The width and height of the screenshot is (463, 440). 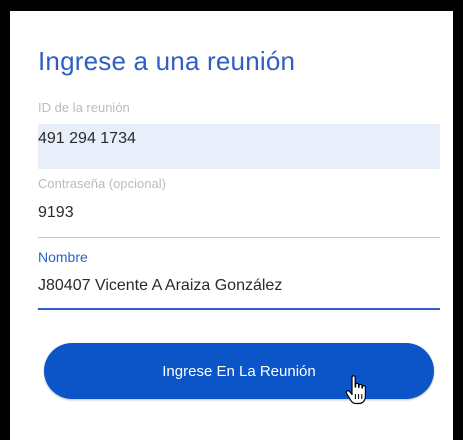 I want to click on password-field: Contraseña (opcional) 9193, so click(x=239, y=207).